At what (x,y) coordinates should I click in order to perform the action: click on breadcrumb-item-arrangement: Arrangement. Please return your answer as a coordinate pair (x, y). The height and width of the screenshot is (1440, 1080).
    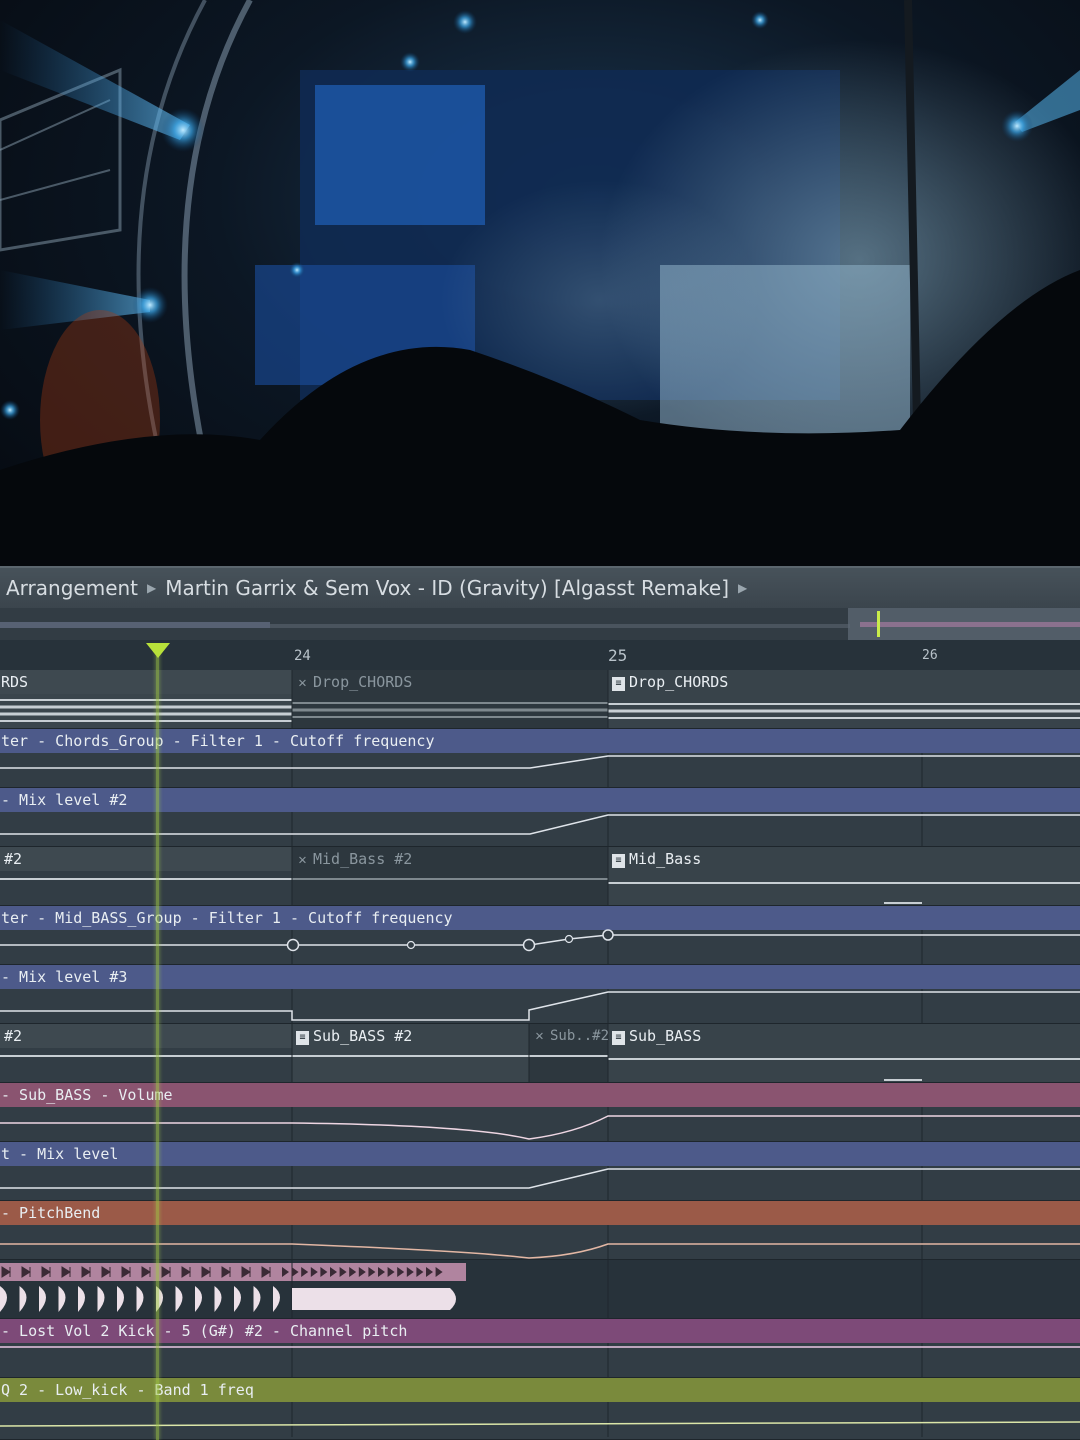
    Looking at the image, I should click on (69, 588).